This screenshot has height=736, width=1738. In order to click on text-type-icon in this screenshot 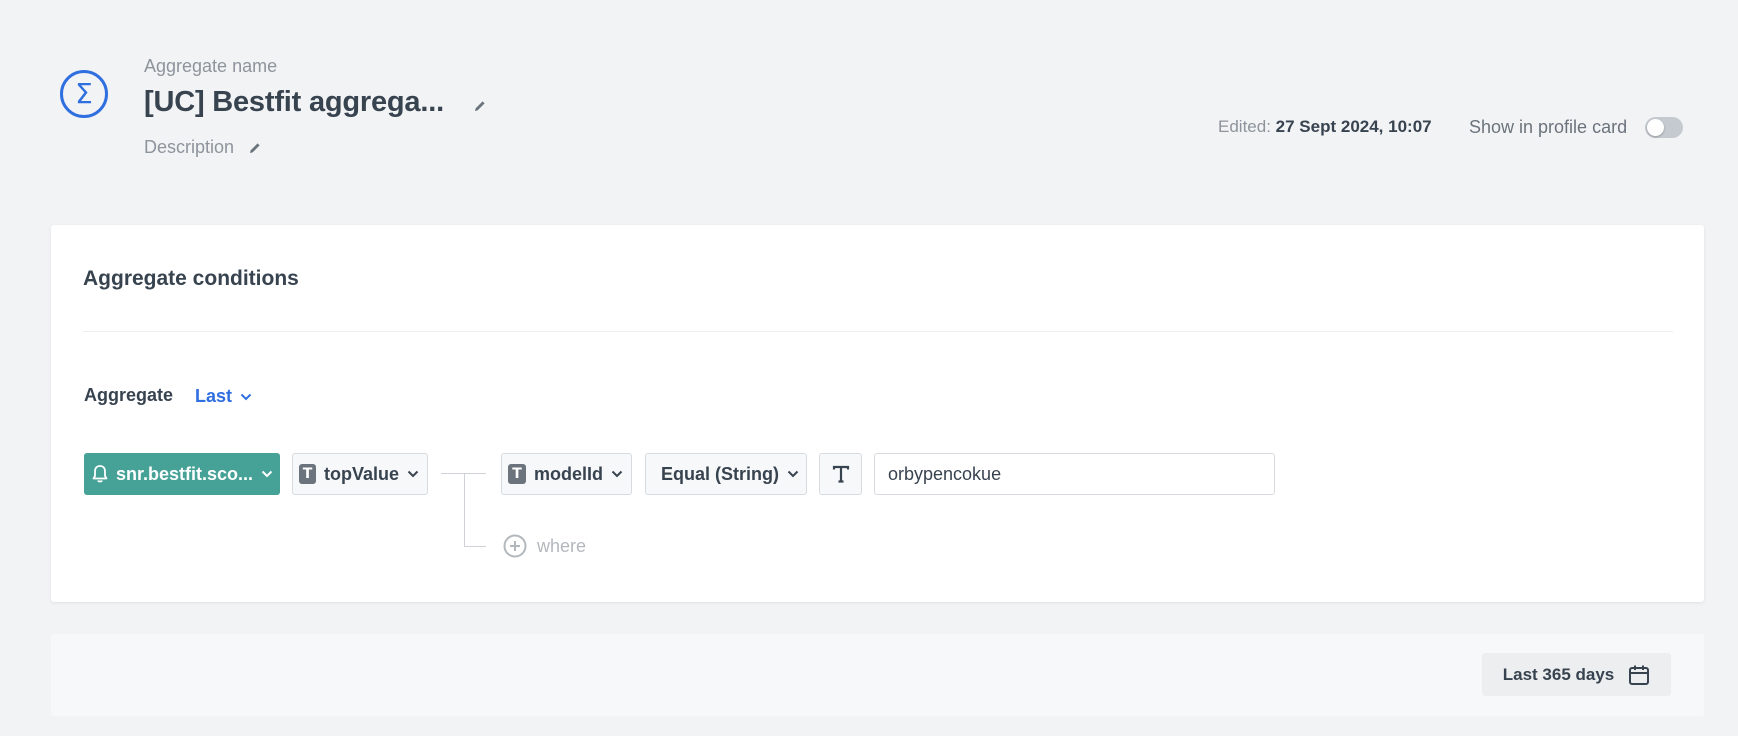, I will do `click(841, 474)`.